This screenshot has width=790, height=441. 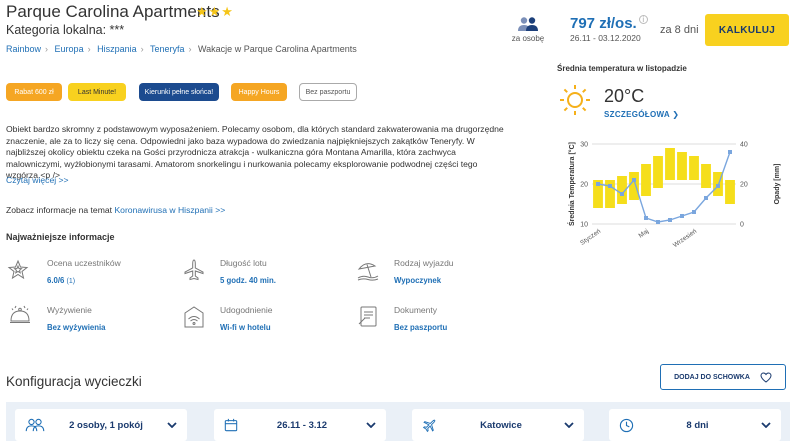 I want to click on chart-points, so click(x=664, y=187).